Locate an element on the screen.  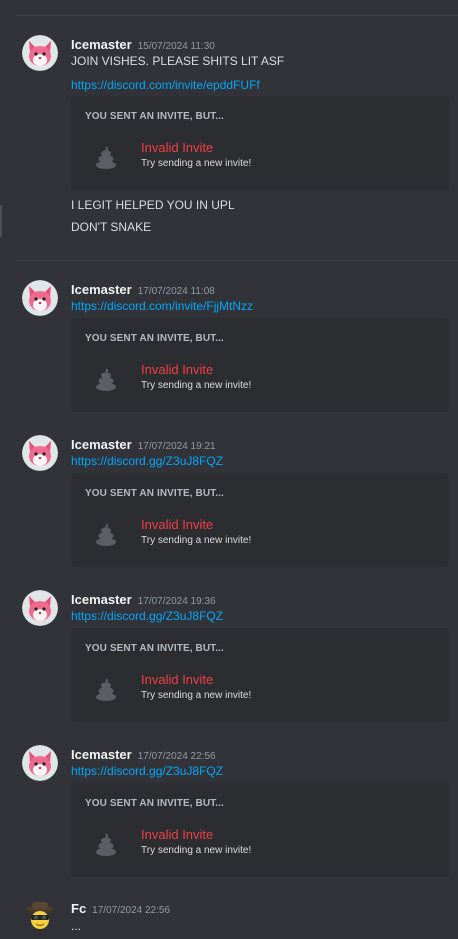
message-text: DON'T SNAKE is located at coordinates (111, 227).